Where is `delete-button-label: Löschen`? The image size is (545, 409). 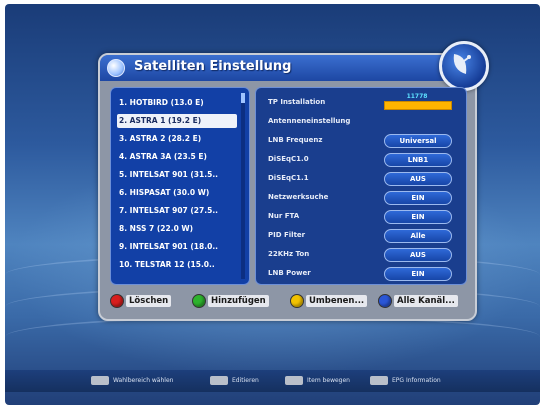 delete-button-label: Löschen is located at coordinates (149, 301).